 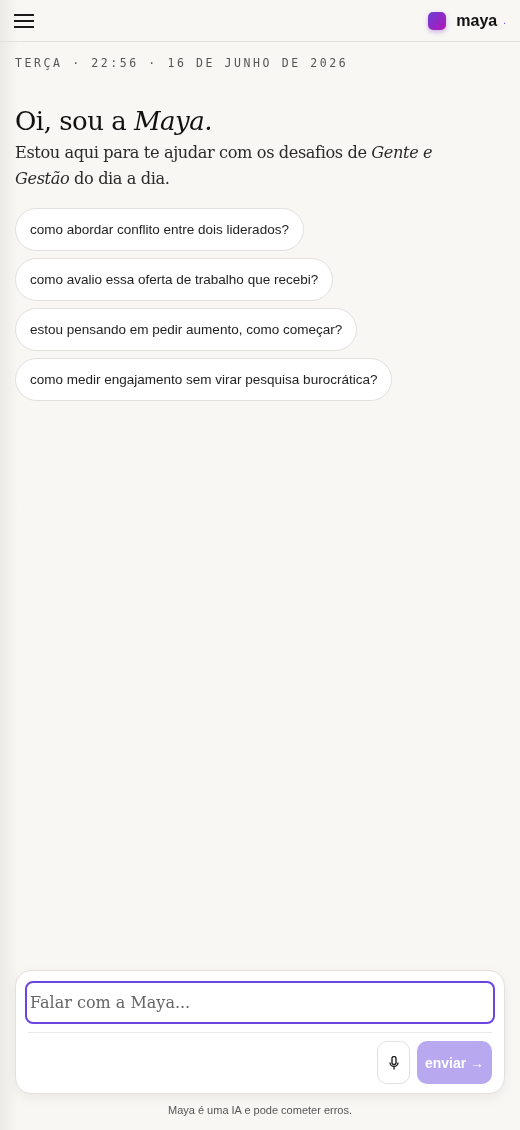 I want to click on dateline: TERÇA · 22:56 · 16 DE JUNHO DE 2026, so click(x=182, y=63).